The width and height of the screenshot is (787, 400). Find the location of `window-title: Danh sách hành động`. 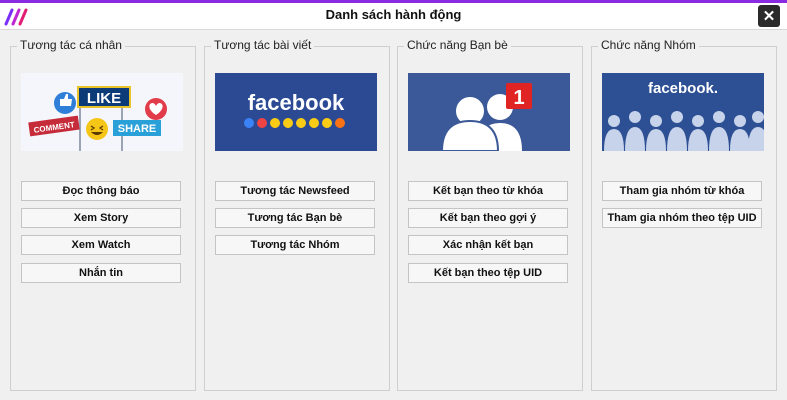

window-title: Danh sách hành động is located at coordinates (393, 14).